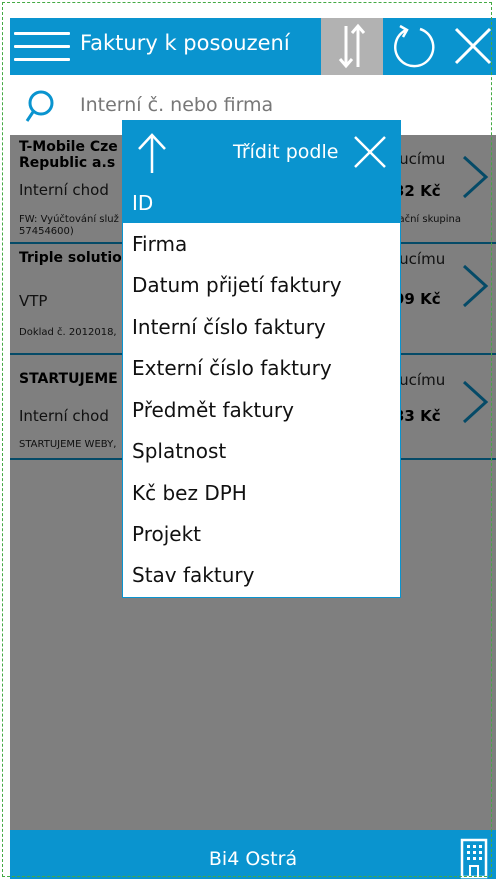 This screenshot has height=879, width=496. I want to click on building-icon, so click(474, 858).